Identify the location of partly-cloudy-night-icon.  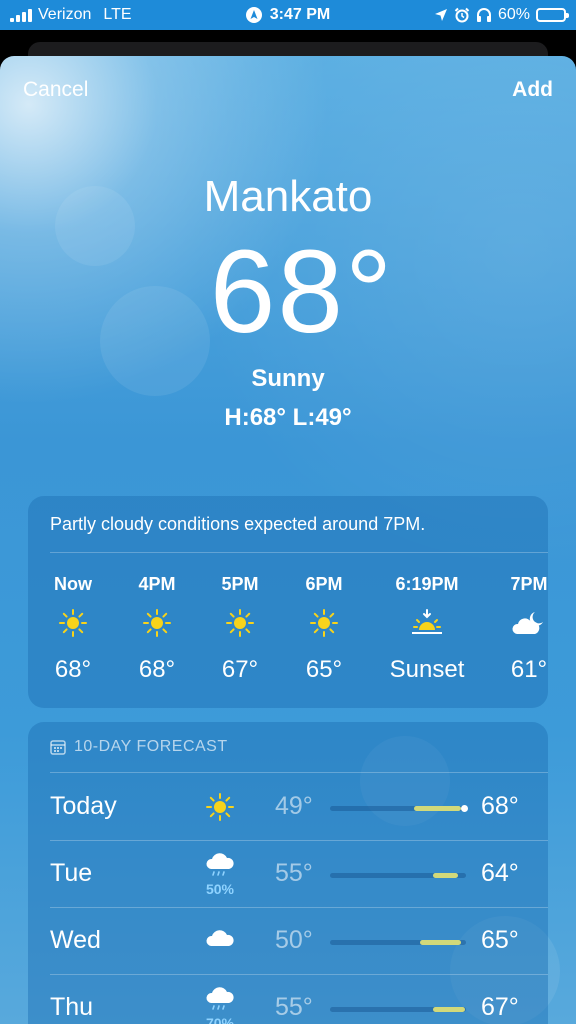
(516, 628).